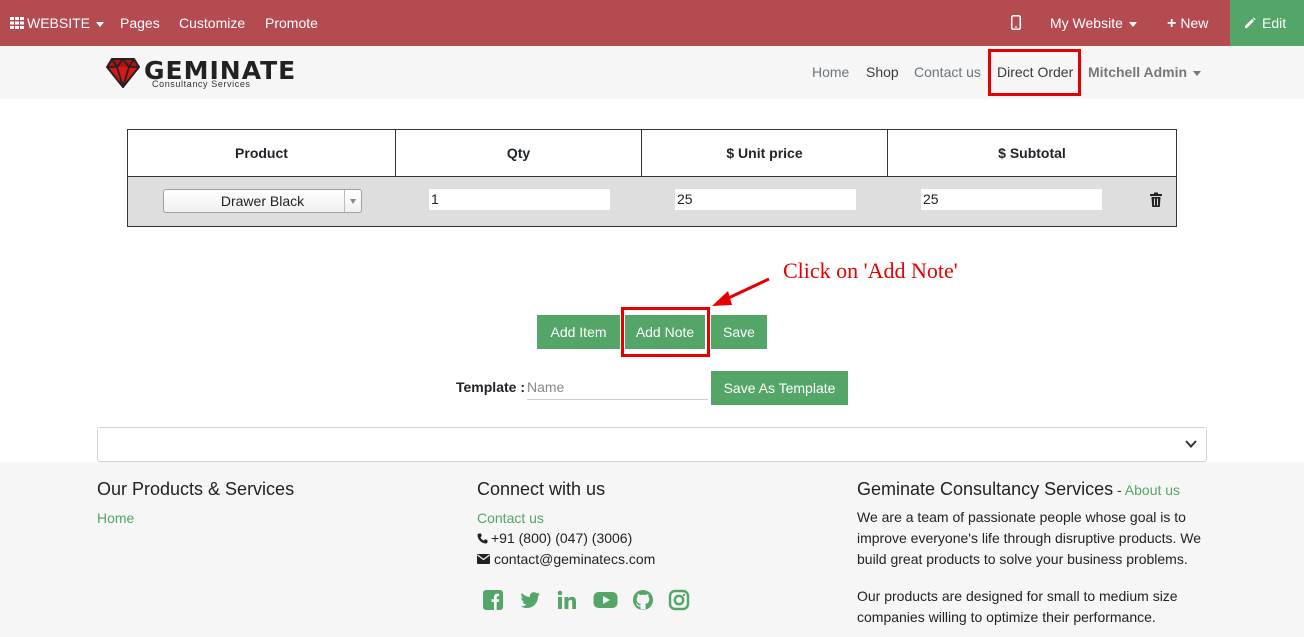  What do you see at coordinates (652, 201) in the screenshot?
I see `table-row: Drawer Black 1 25 25` at bounding box center [652, 201].